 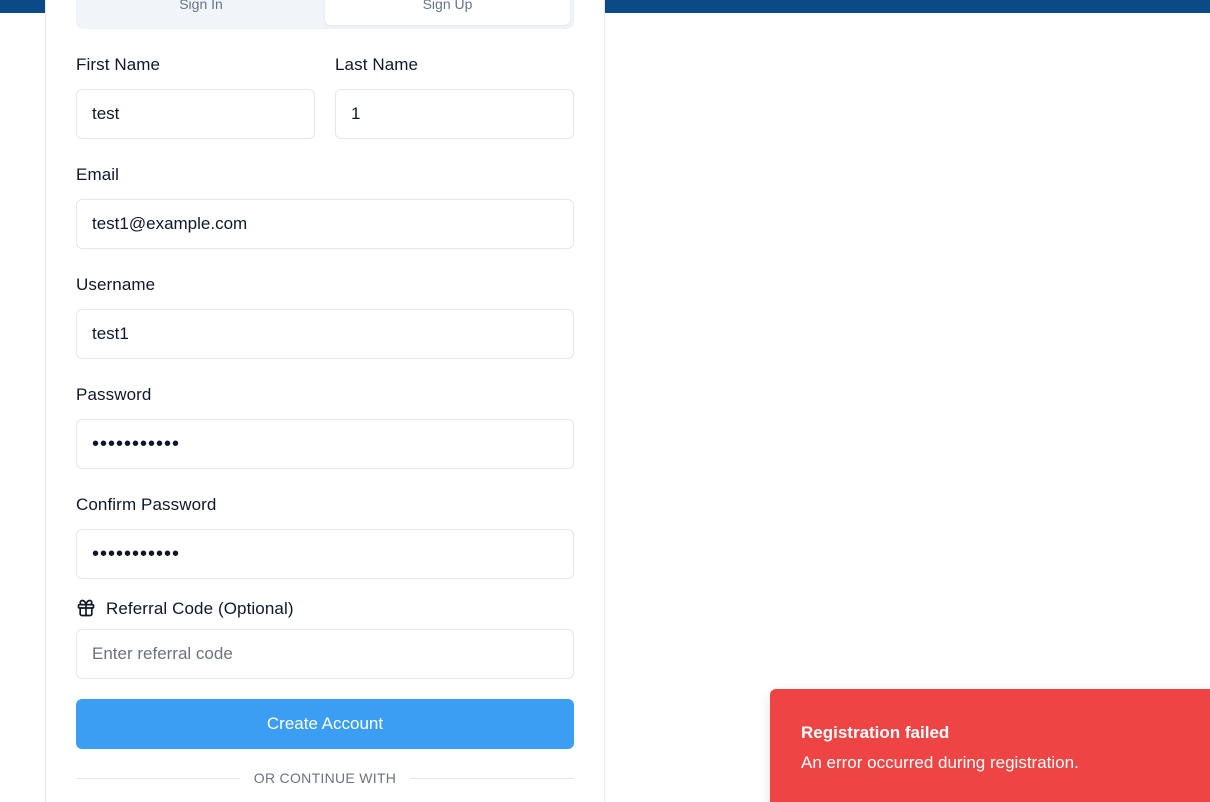 What do you see at coordinates (325, 554) in the screenshot?
I see `confirm-password-field` at bounding box center [325, 554].